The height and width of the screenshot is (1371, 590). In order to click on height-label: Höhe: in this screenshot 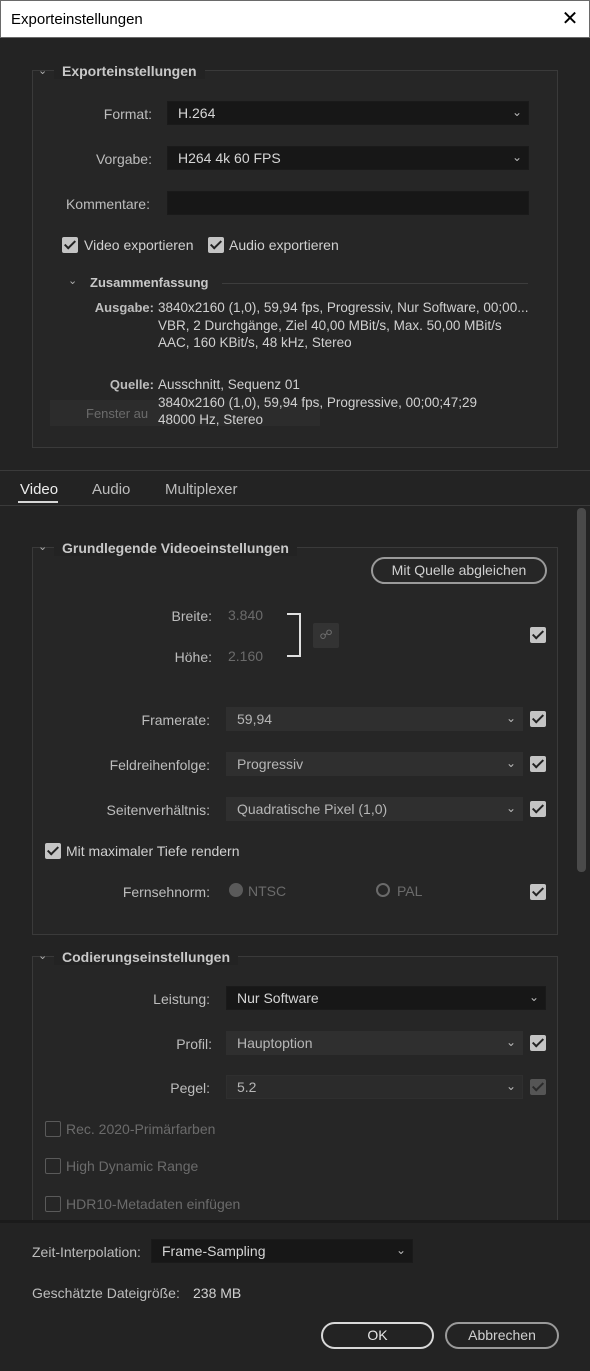, I will do `click(193, 657)`.